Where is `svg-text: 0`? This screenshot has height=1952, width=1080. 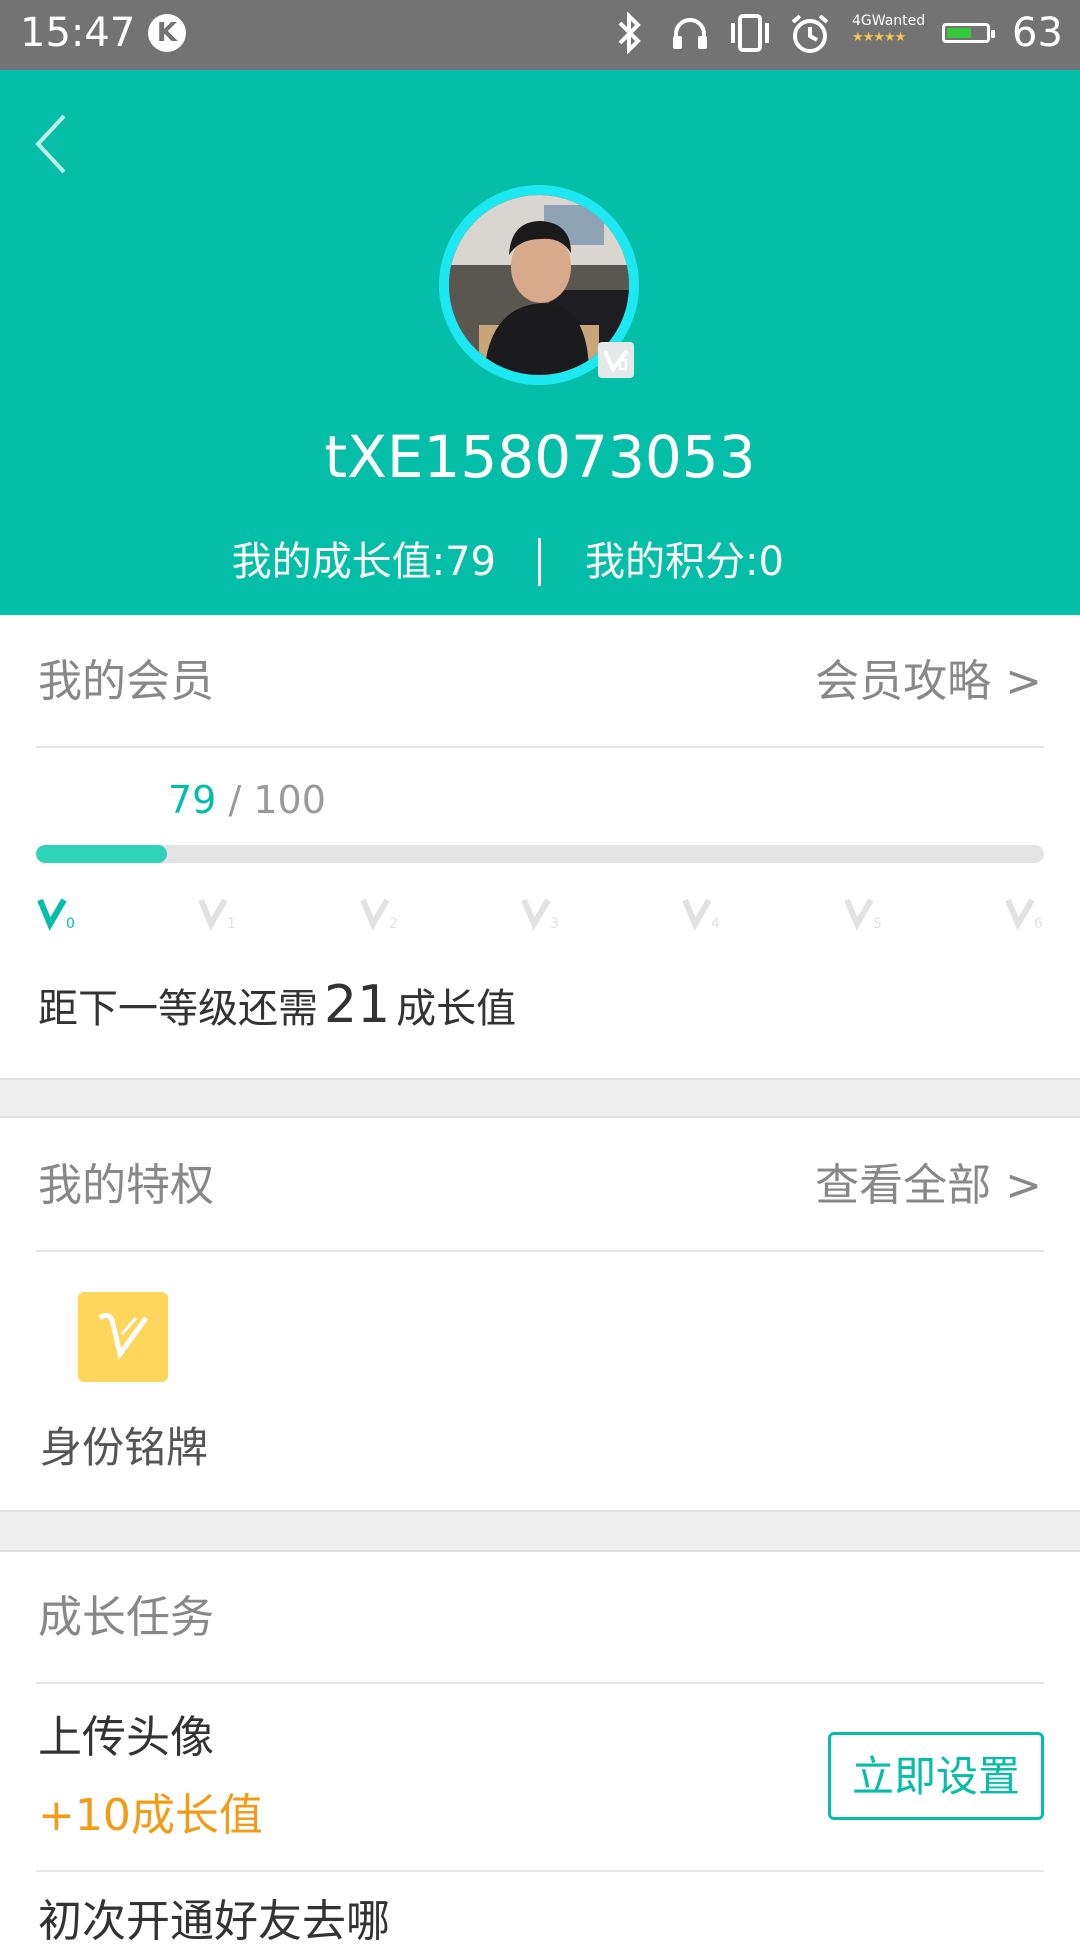
svg-text: 0 is located at coordinates (70, 924).